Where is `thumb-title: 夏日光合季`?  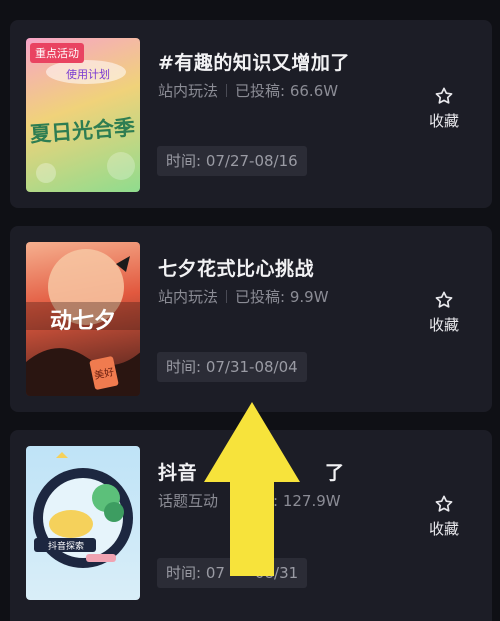 thumb-title: 夏日光合季 is located at coordinates (82, 130).